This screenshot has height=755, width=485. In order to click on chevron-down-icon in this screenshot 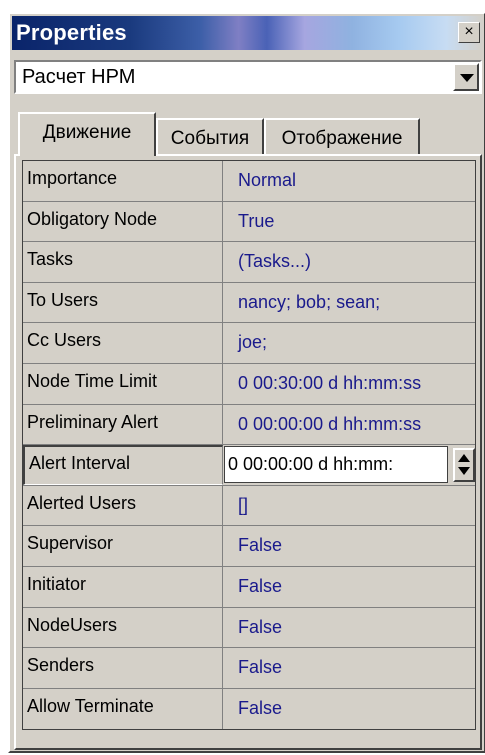, I will do `click(467, 78)`.